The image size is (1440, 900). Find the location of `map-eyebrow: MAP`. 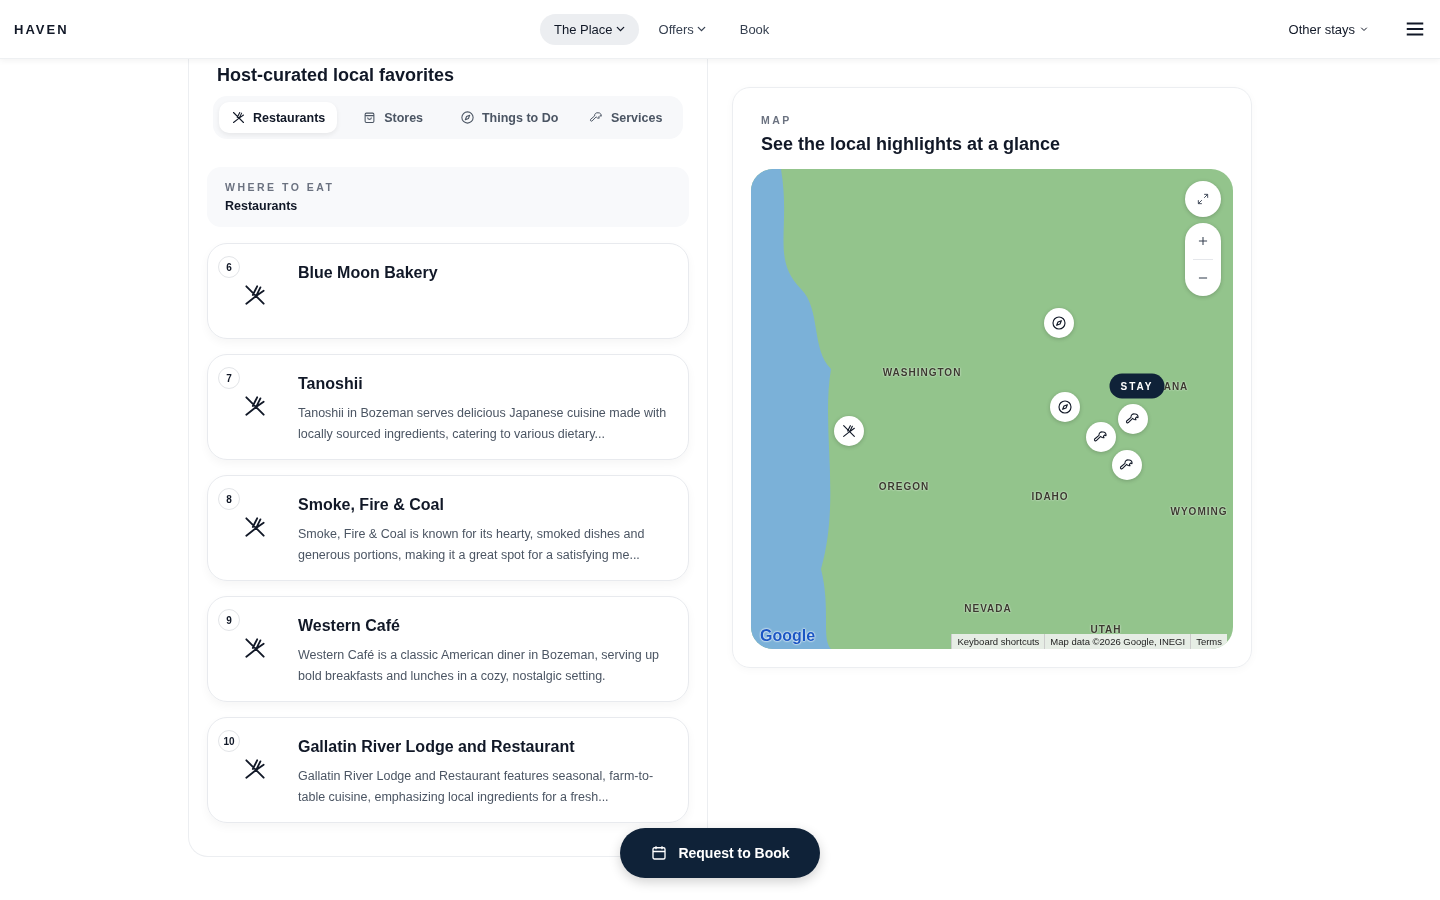

map-eyebrow: MAP is located at coordinates (777, 120).